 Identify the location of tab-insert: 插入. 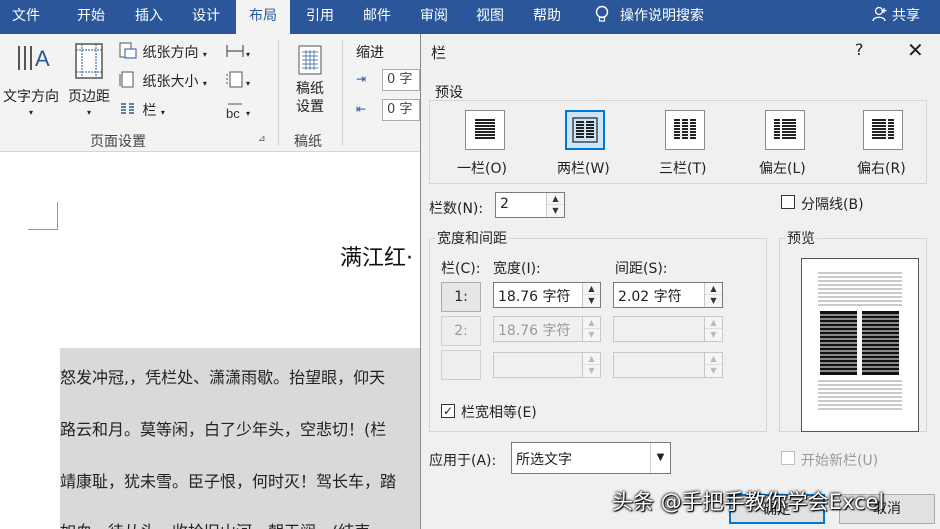
(149, 17).